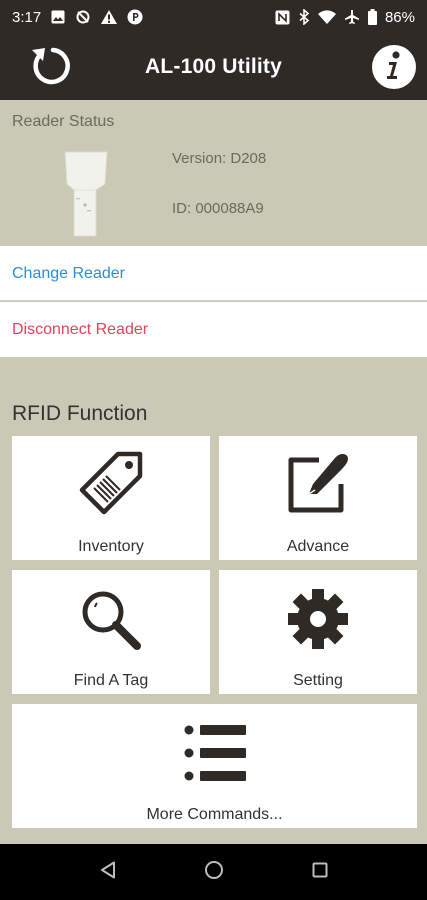  I want to click on disconnect-reader-button: Disconnect Reader, so click(213, 329).